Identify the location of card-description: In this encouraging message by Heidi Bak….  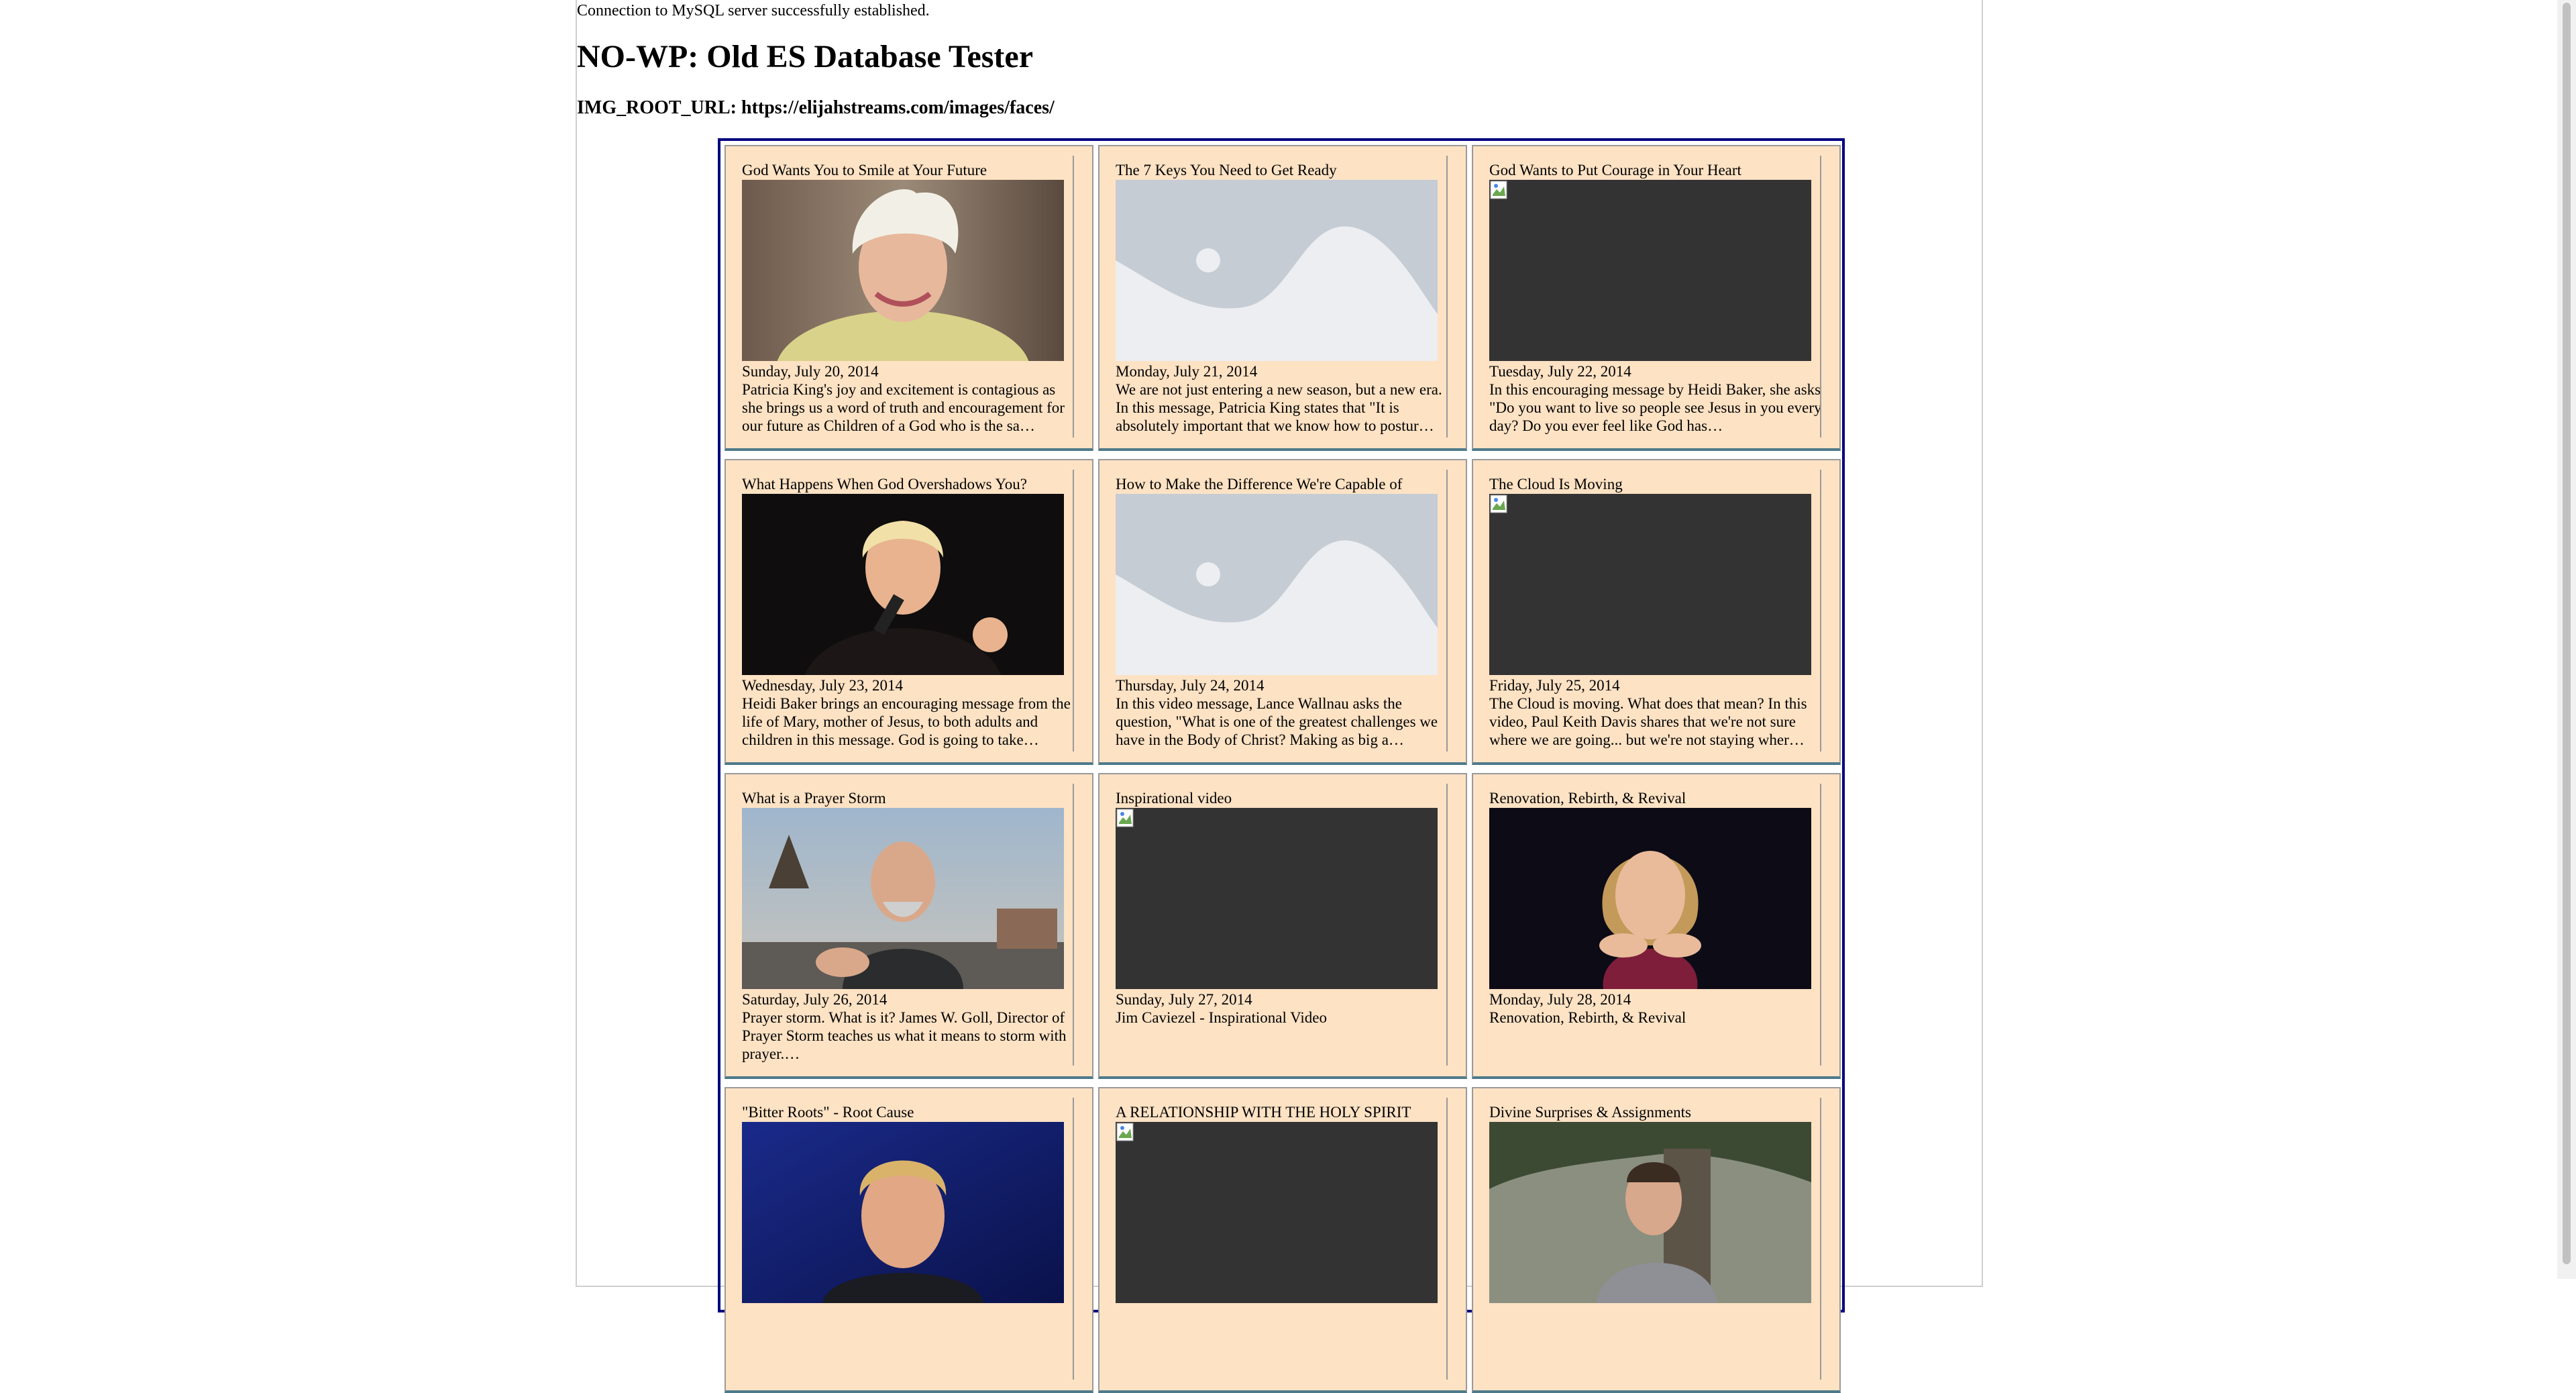
(1655, 407).